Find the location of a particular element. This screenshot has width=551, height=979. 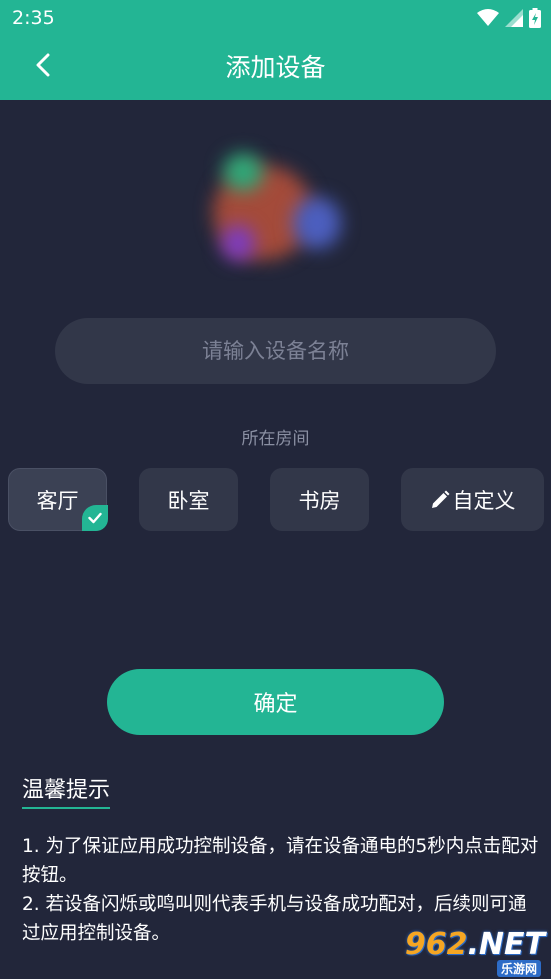

room-option-living-room: 客厅 is located at coordinates (58, 499).